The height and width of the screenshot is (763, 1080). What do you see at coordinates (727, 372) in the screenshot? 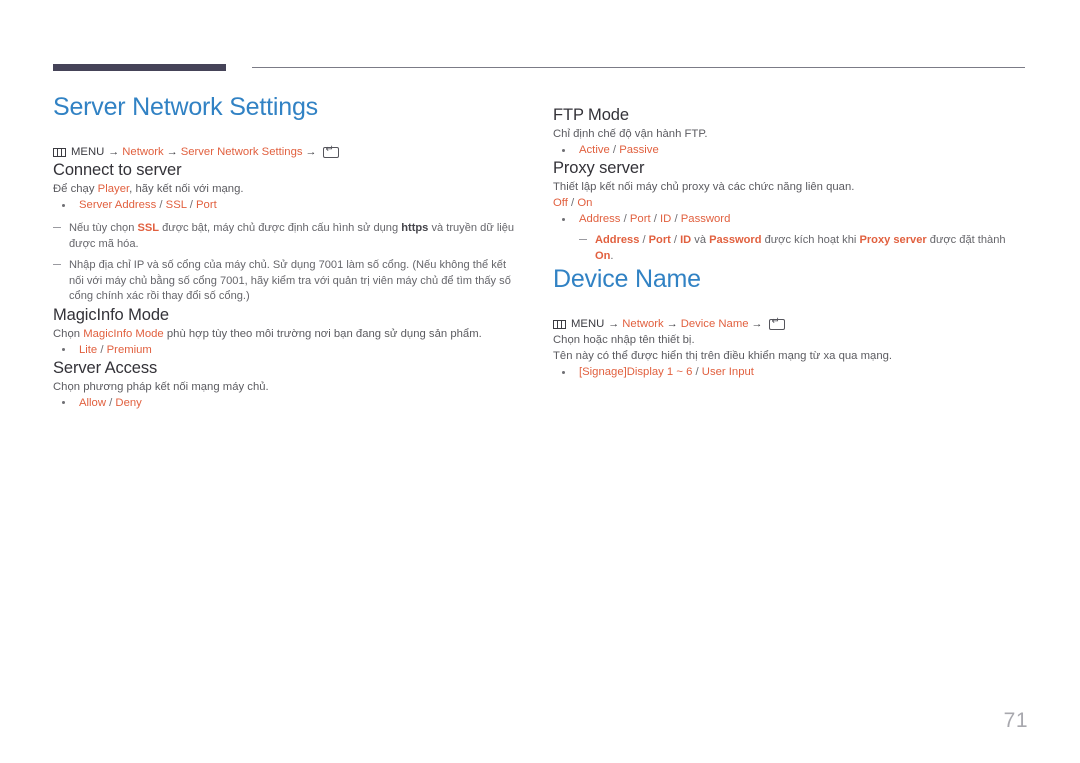
I see `option-user-input: User Input` at bounding box center [727, 372].